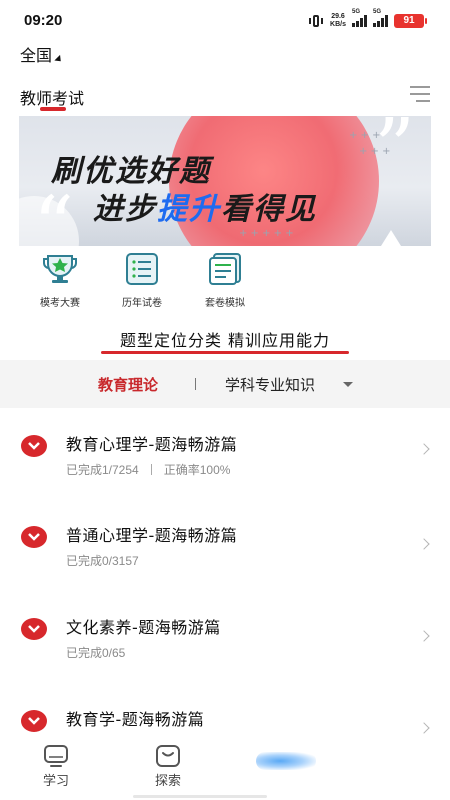 The image size is (450, 800). What do you see at coordinates (148, 469) in the screenshot?
I see `list-item-meta: 已完成1/7254 正确率100%` at bounding box center [148, 469].